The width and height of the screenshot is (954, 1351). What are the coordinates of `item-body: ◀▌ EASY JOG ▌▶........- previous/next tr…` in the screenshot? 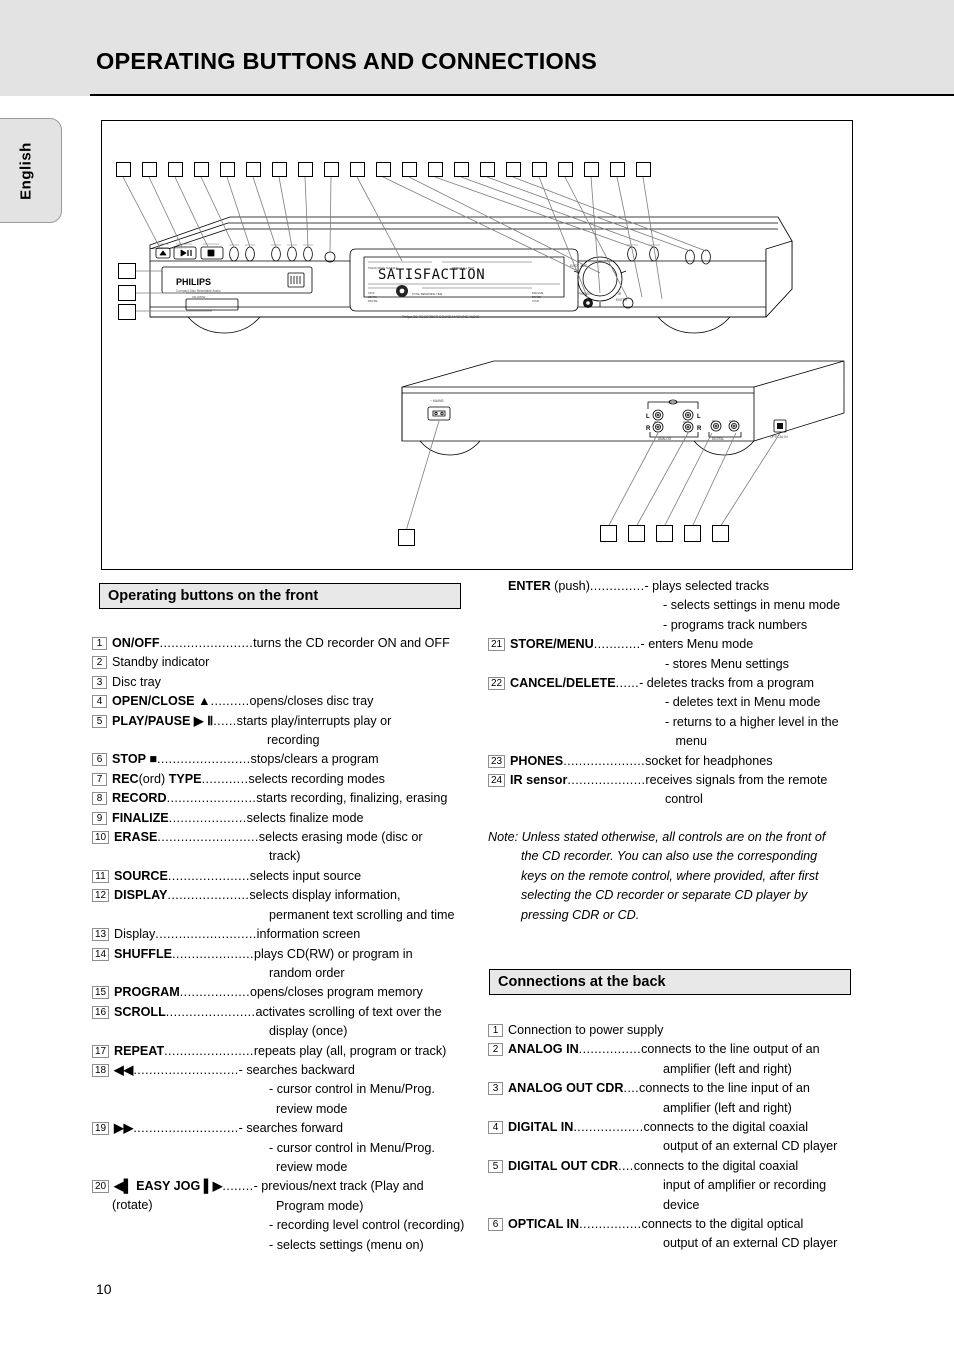 It's located at (294, 1216).